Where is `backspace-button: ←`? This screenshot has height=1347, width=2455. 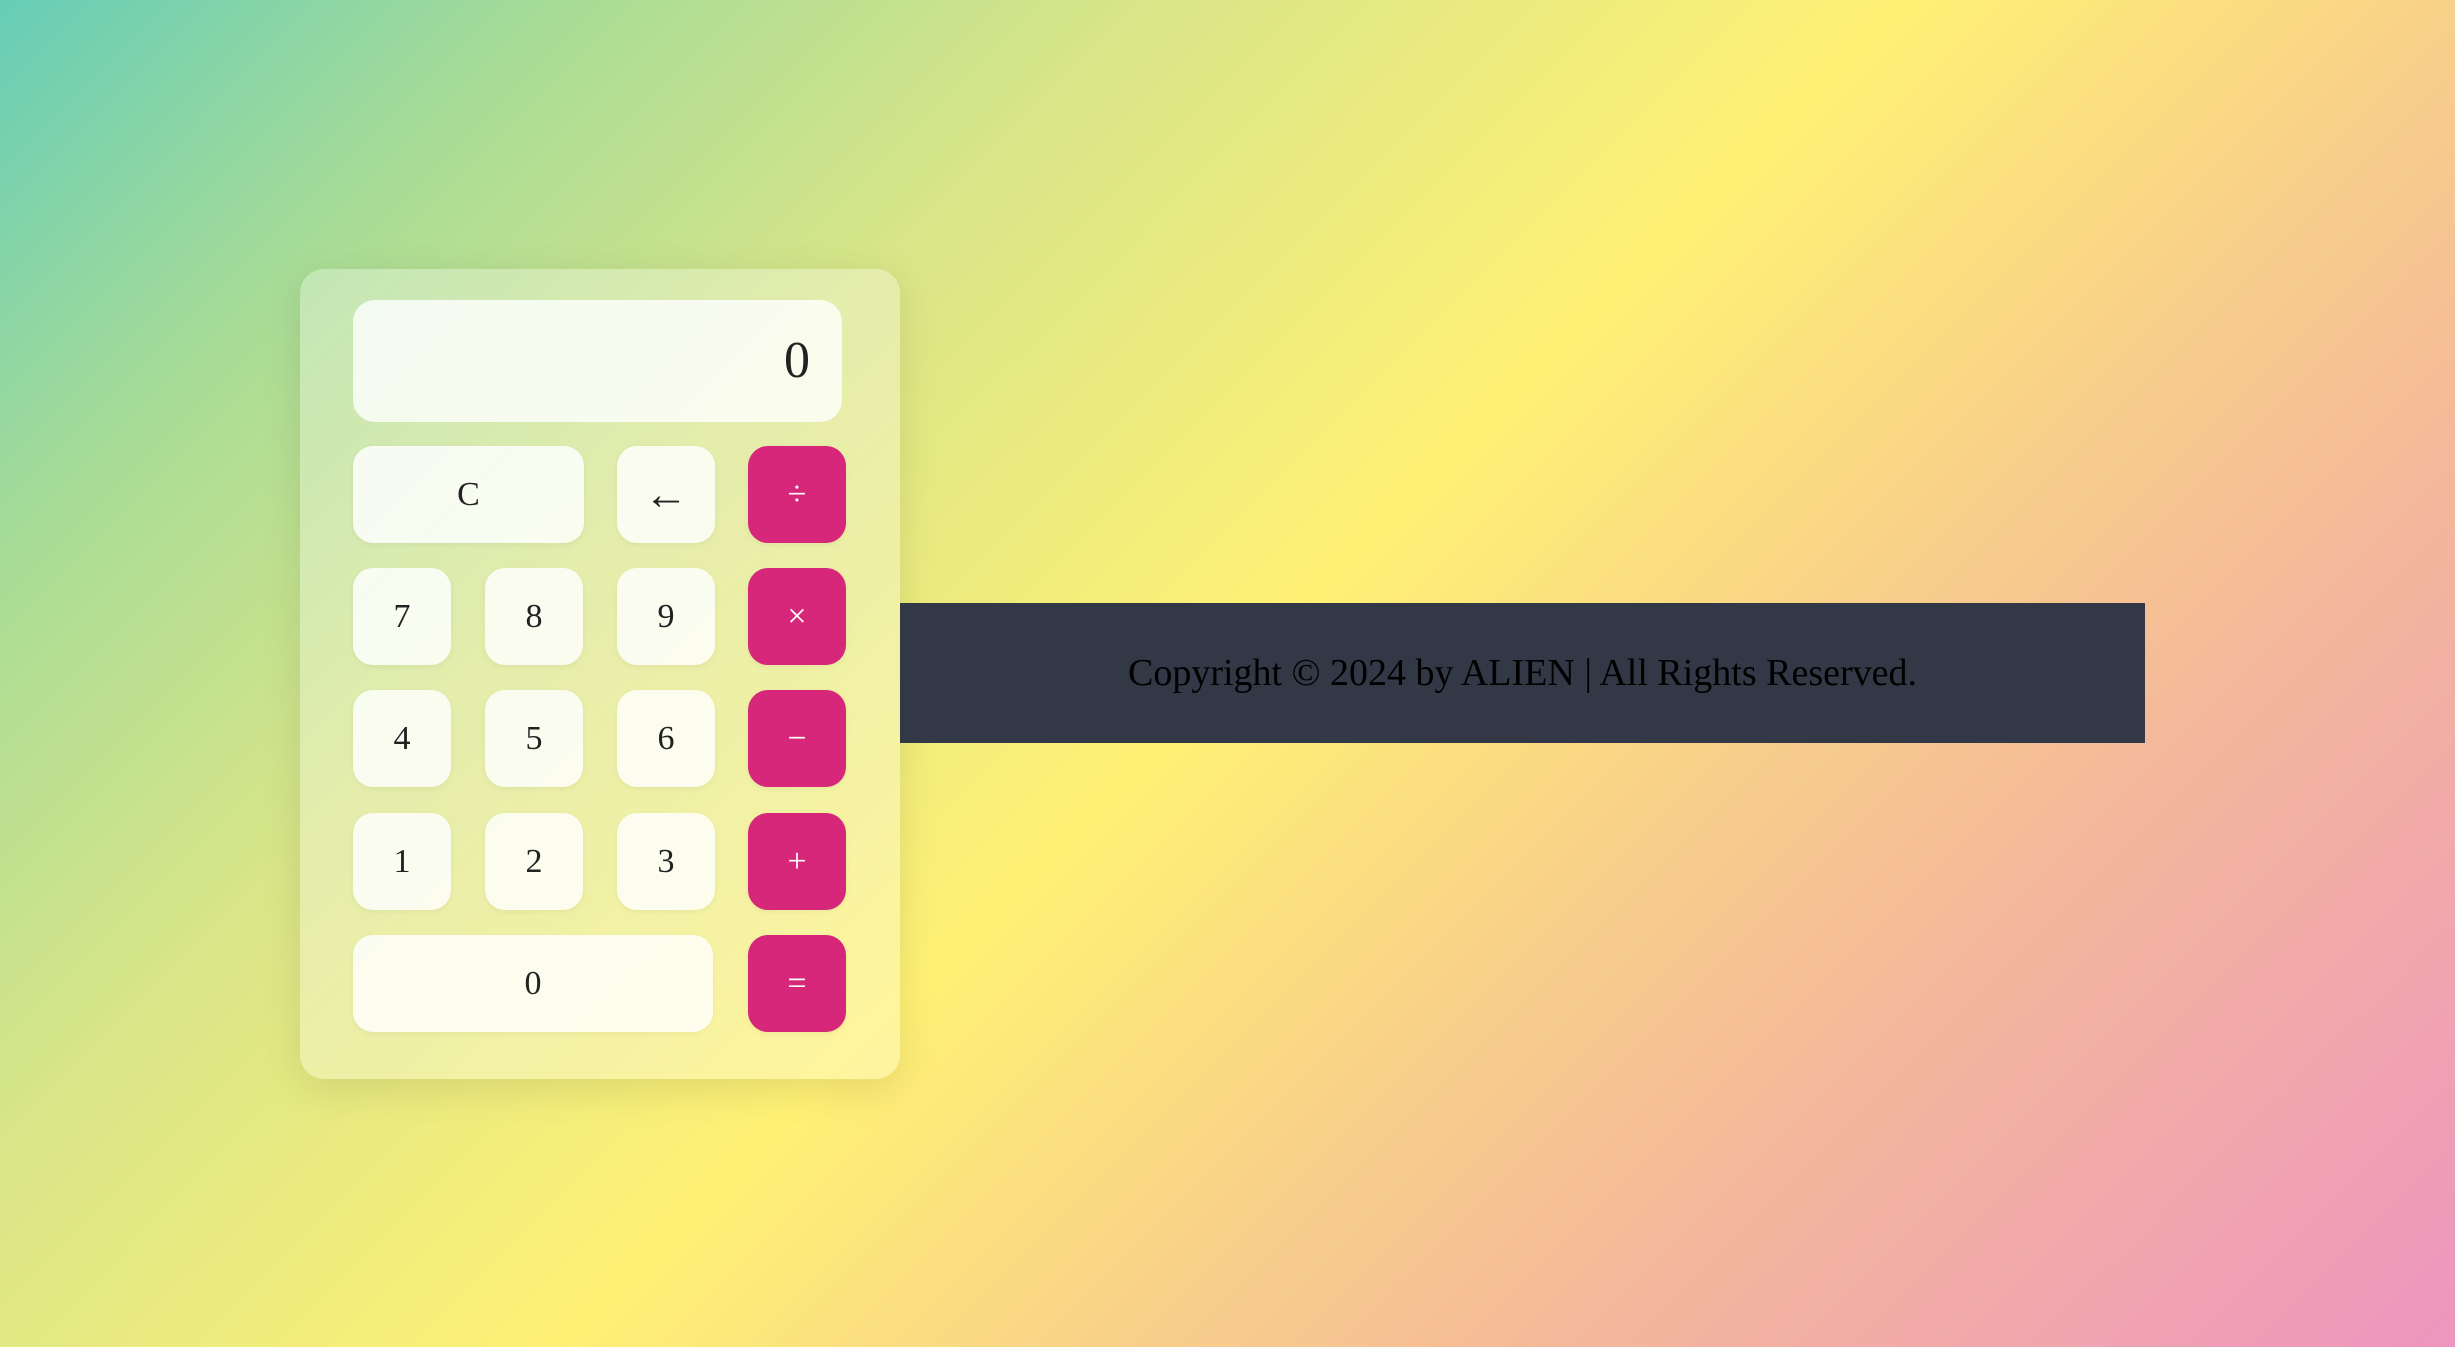 backspace-button: ← is located at coordinates (666, 494).